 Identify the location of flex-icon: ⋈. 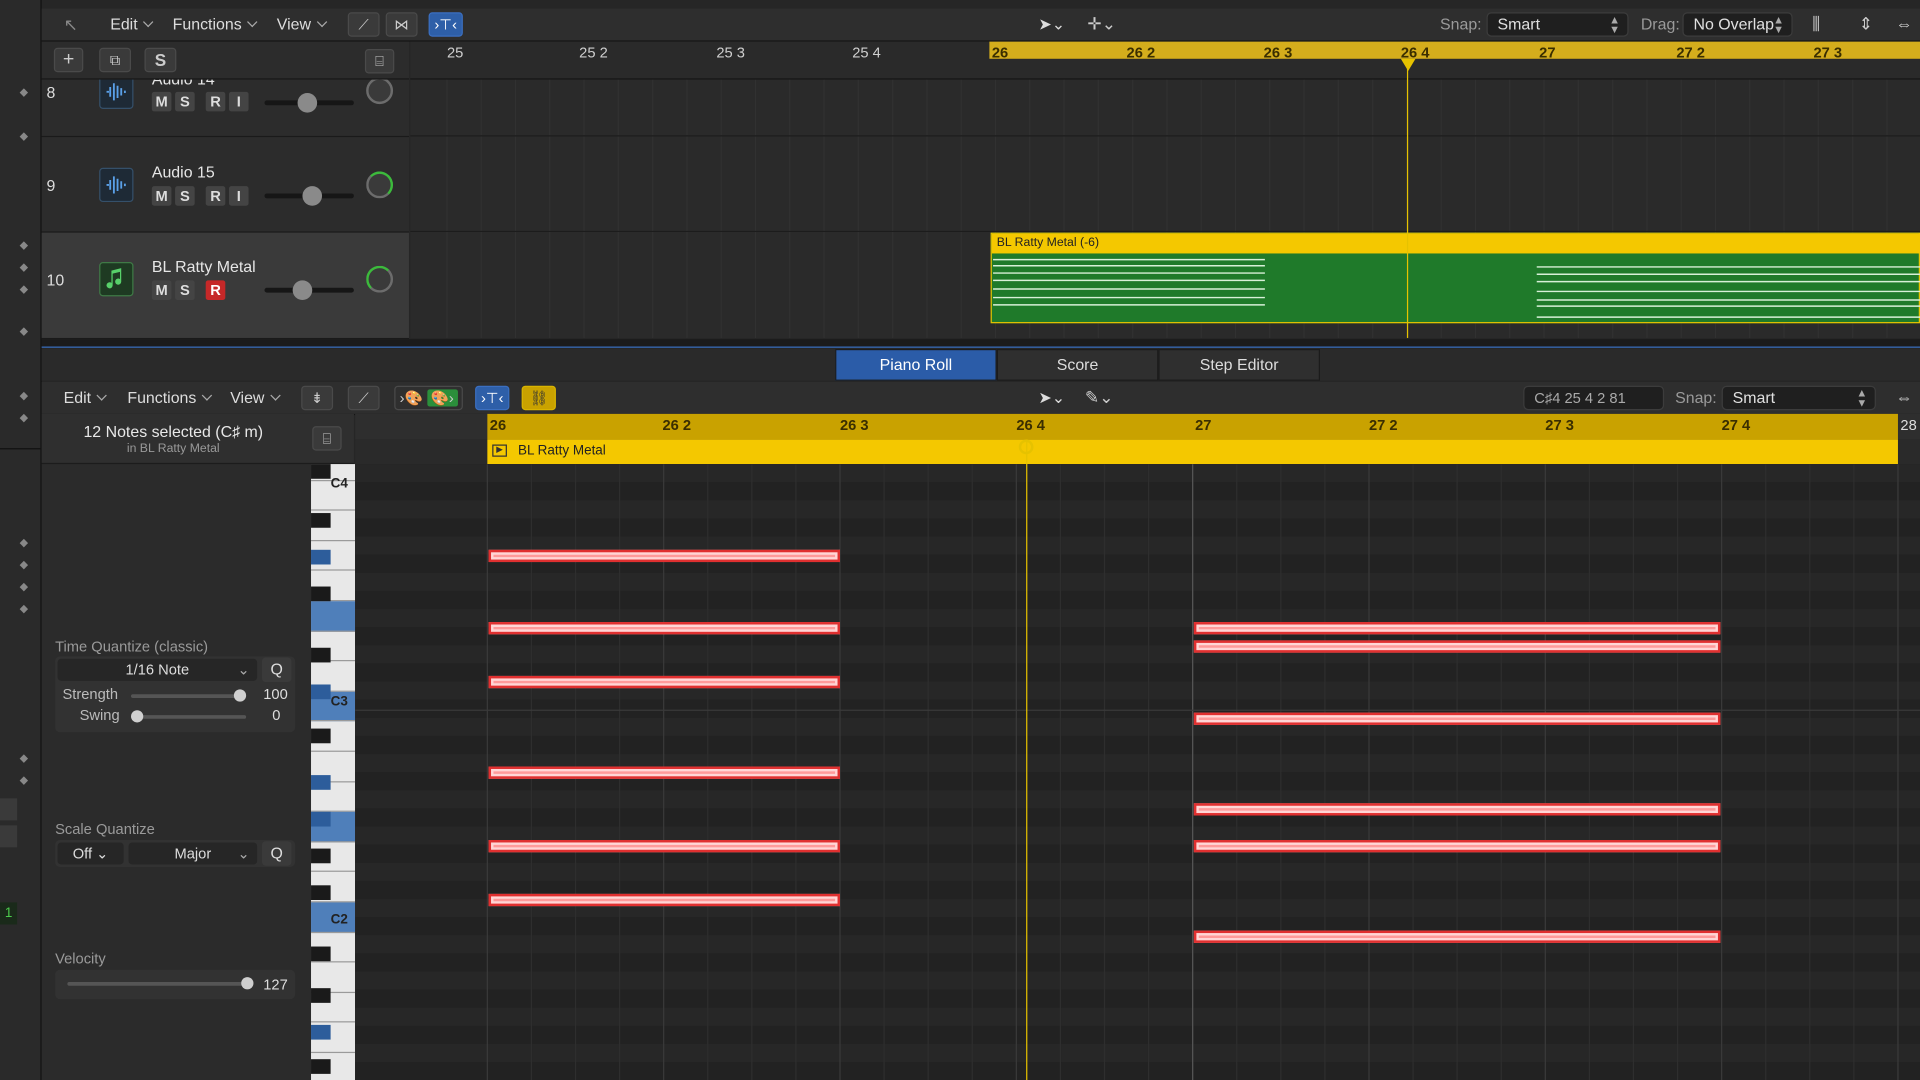
(401, 24).